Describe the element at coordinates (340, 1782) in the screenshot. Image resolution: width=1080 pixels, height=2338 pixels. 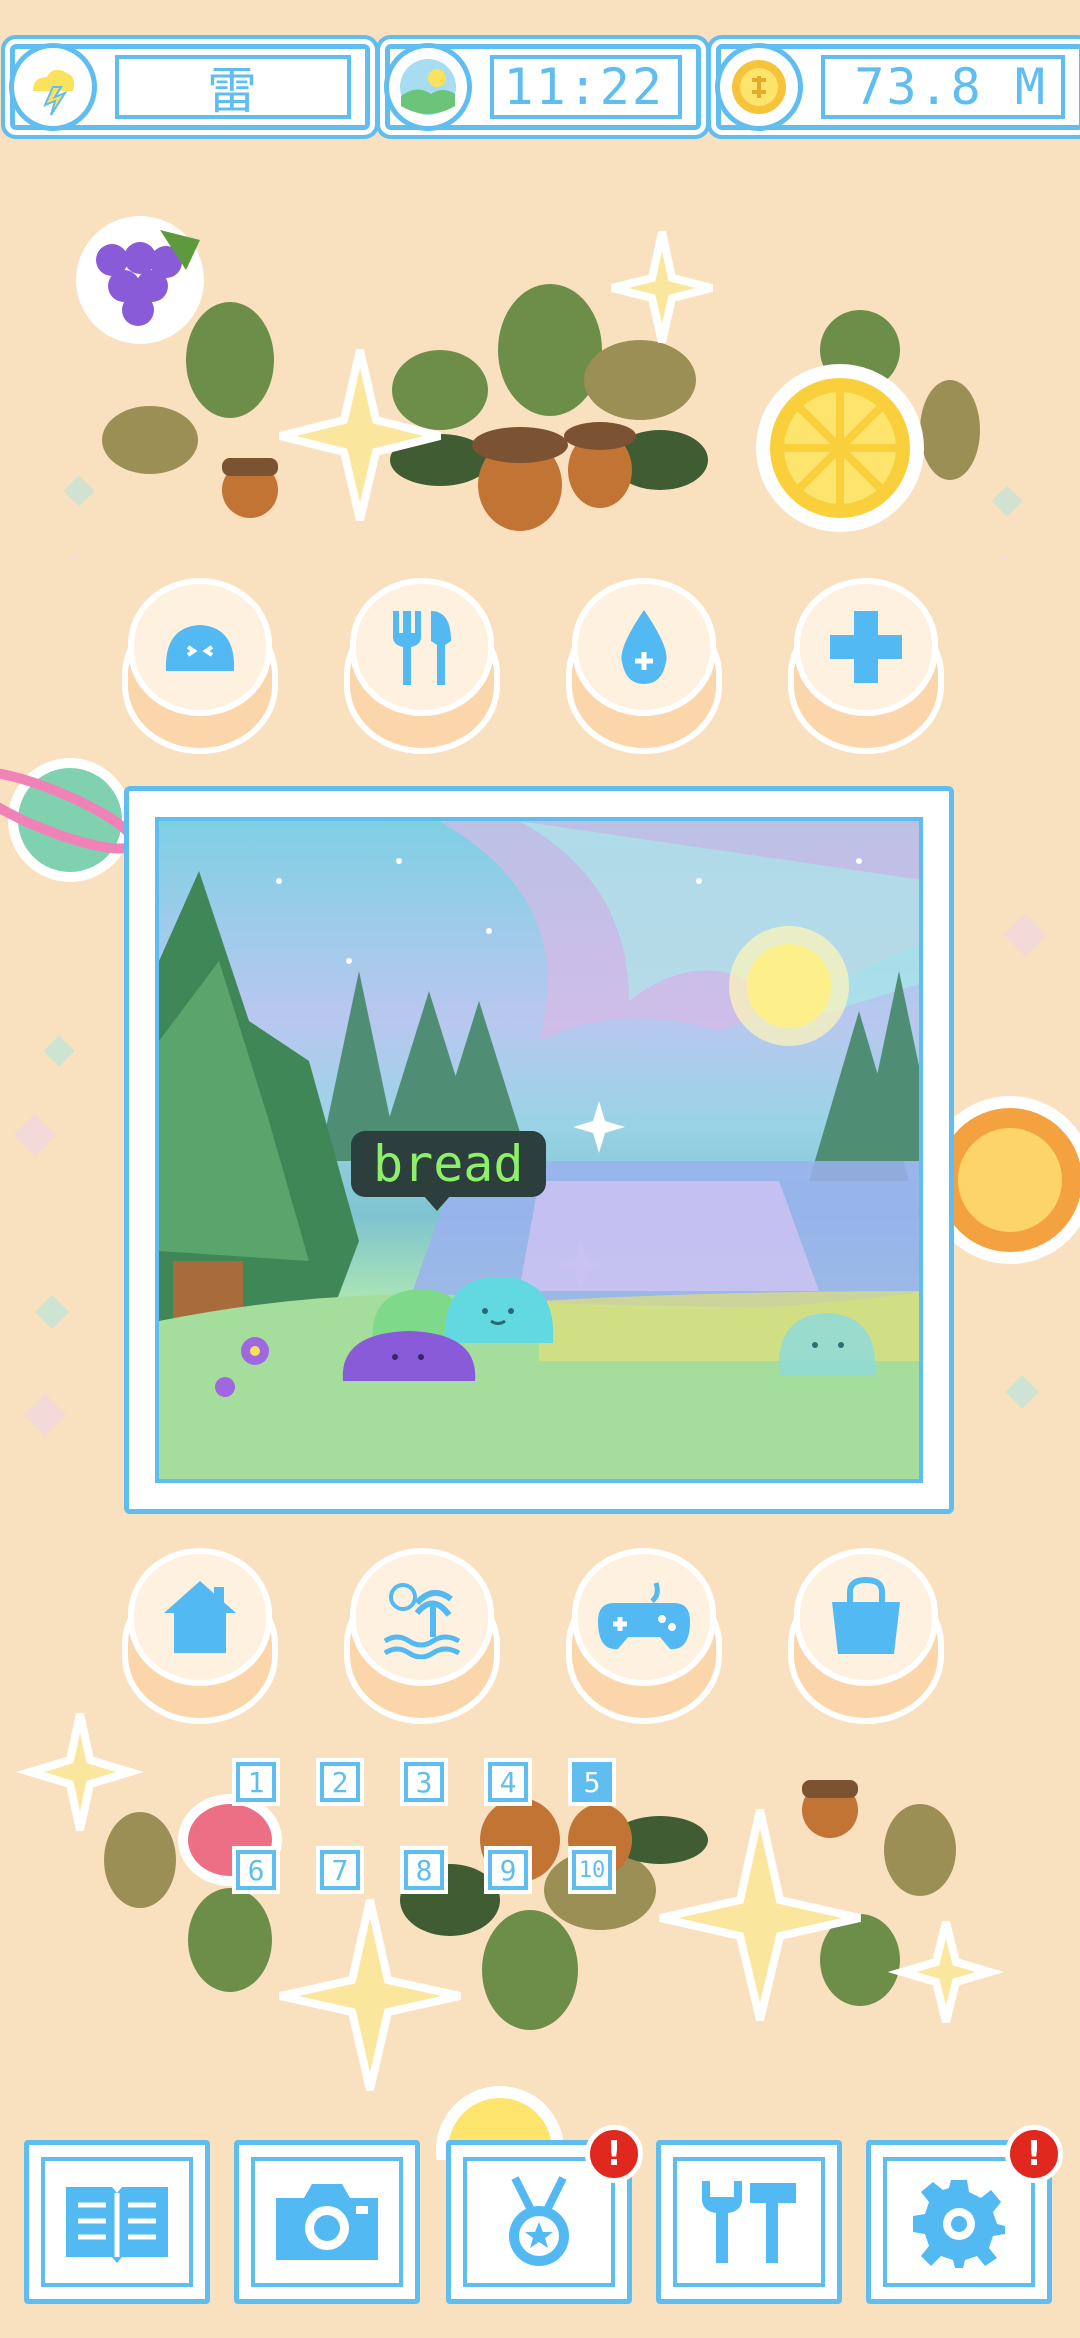
I see `page-button-2: 2` at that location.